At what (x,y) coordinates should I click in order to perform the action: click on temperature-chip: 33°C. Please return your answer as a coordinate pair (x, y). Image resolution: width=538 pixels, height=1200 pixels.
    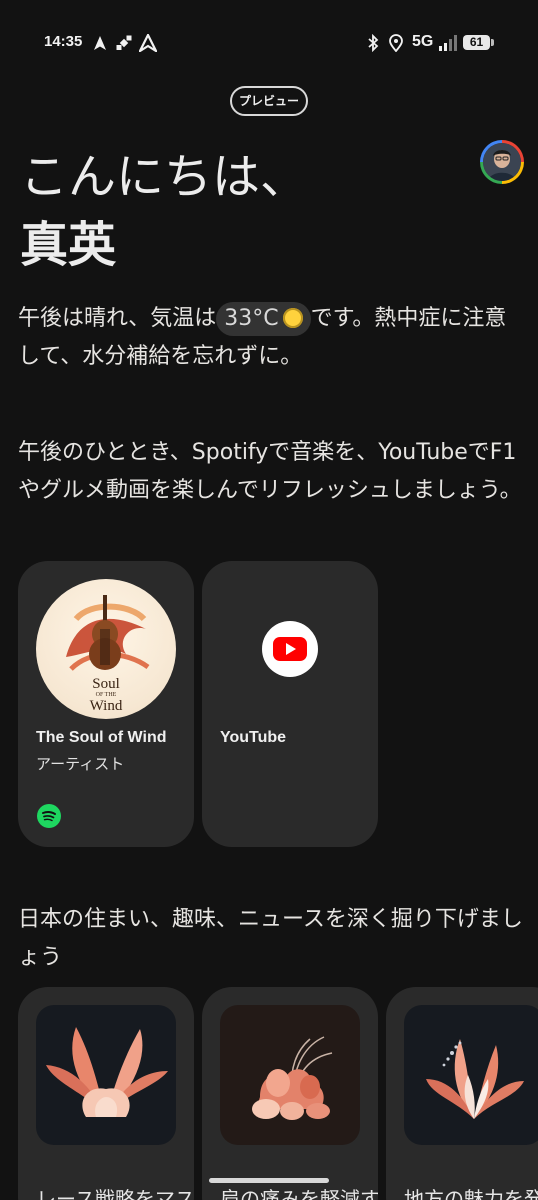
    Looking at the image, I should click on (263, 319).